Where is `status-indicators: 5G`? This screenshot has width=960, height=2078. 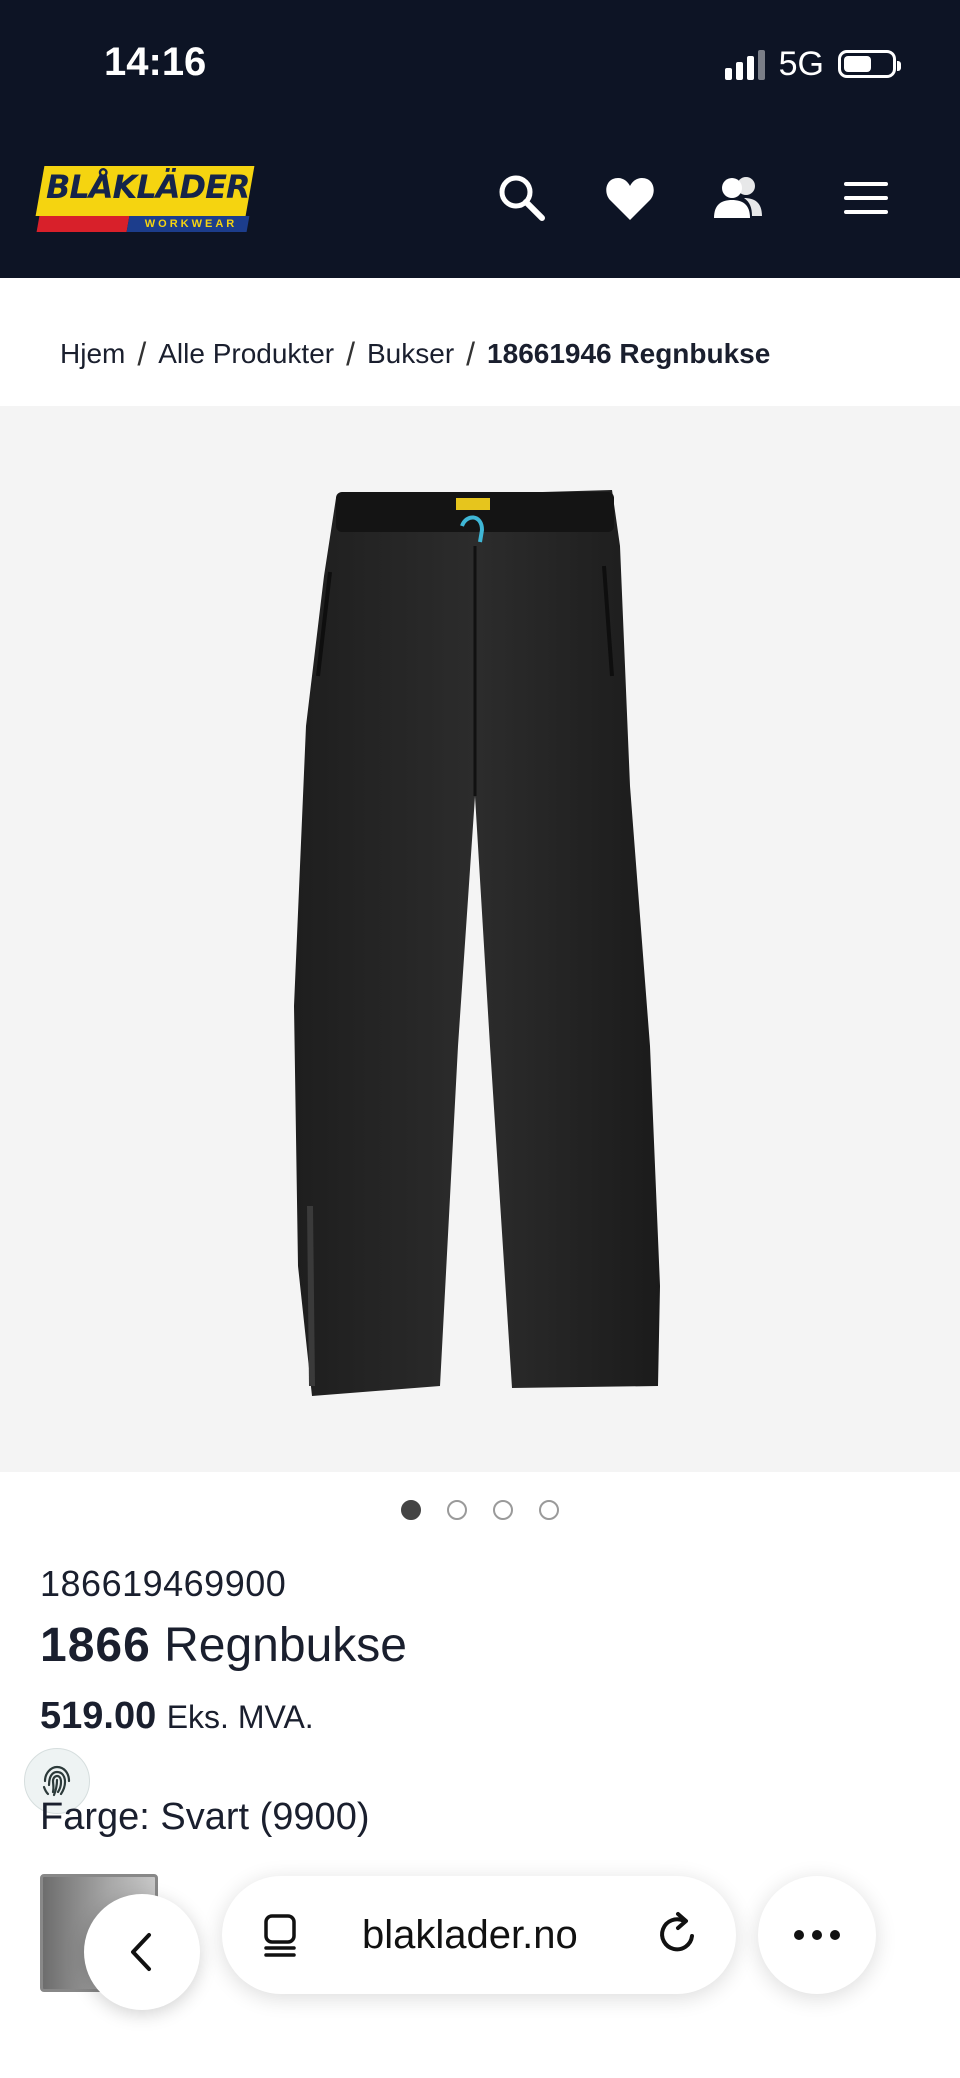
status-indicators: 5G is located at coordinates (812, 64).